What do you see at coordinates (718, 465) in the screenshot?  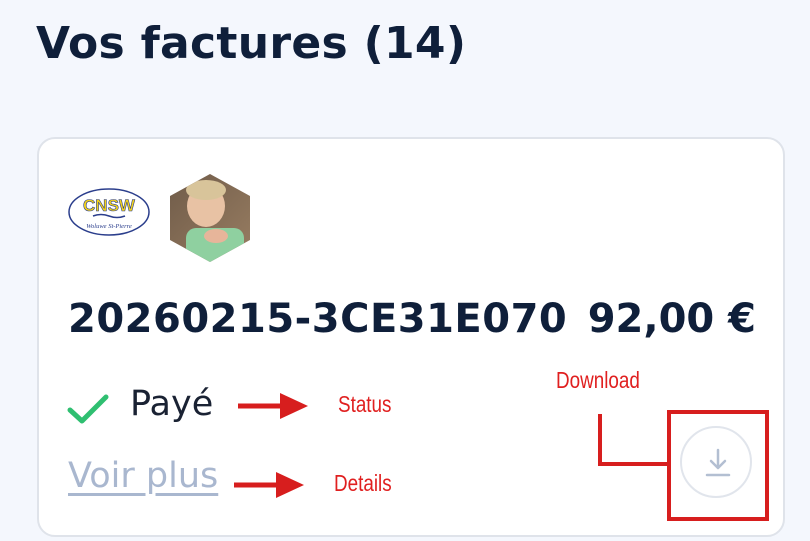 I see `download-highlight-box` at bounding box center [718, 465].